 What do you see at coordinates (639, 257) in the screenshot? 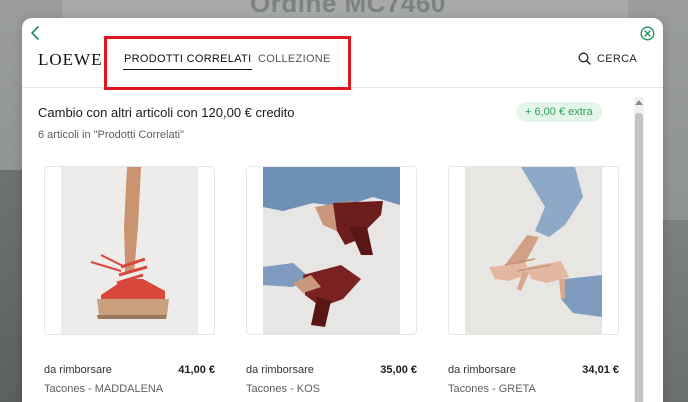
I see `scroll-thumb` at bounding box center [639, 257].